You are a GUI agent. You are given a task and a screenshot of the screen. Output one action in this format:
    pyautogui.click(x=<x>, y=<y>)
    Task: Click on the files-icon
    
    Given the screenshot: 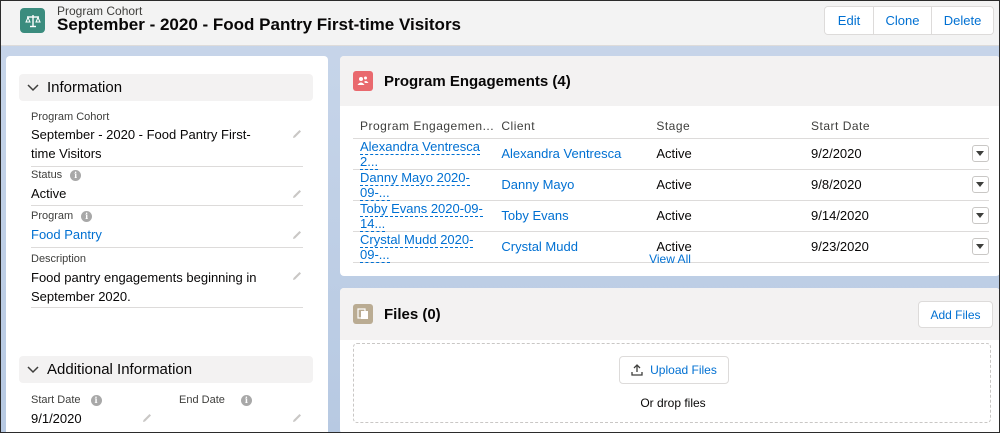 What is the action you would take?
    pyautogui.click(x=363, y=314)
    